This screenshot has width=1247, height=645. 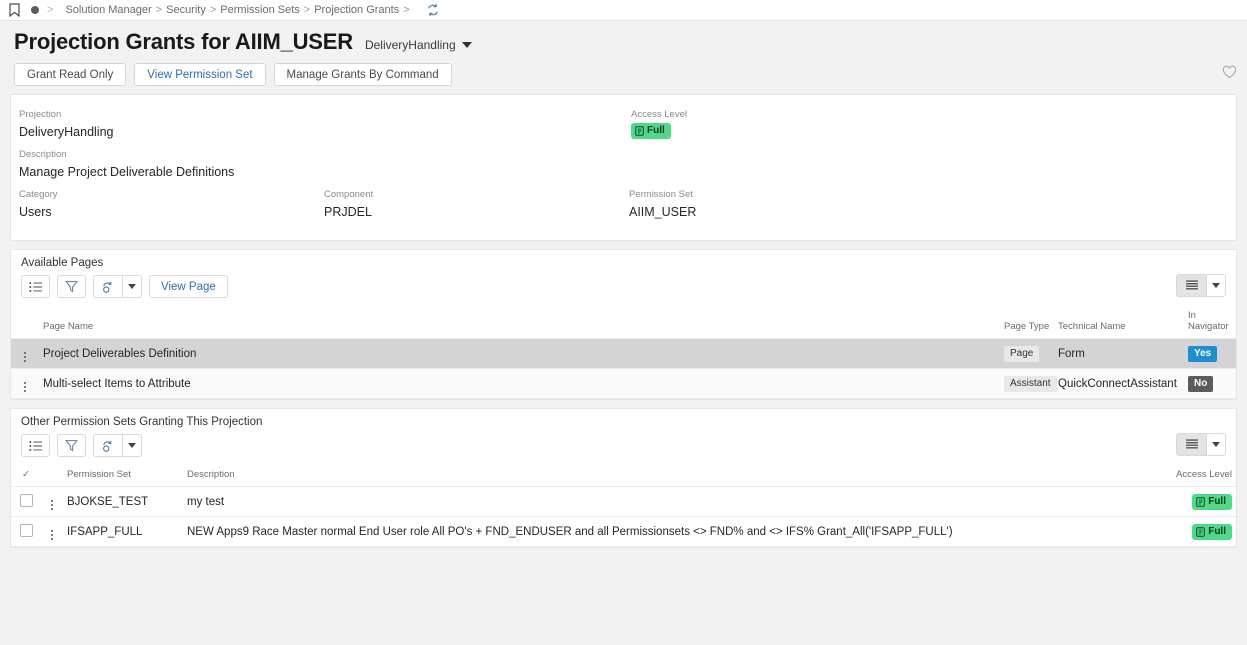 I want to click on cell-permission-set: BJOKSE_TEST, so click(x=123, y=501).